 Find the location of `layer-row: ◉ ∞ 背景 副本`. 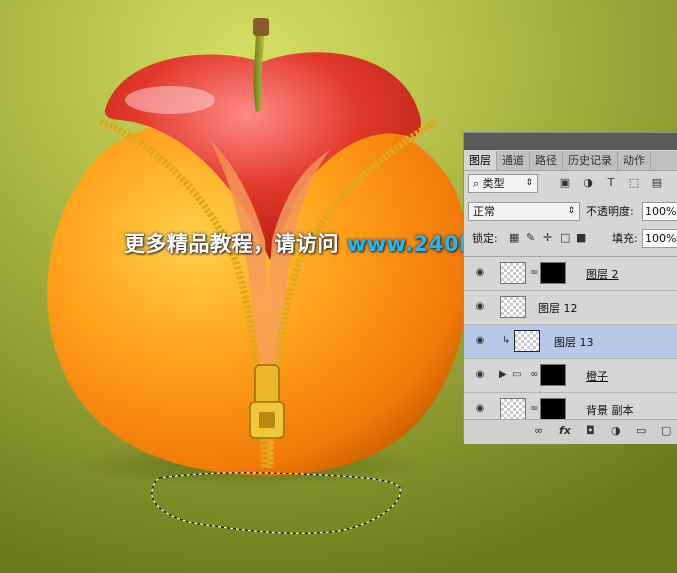

layer-row: ◉ ∞ 背景 副本 is located at coordinates (570, 406).